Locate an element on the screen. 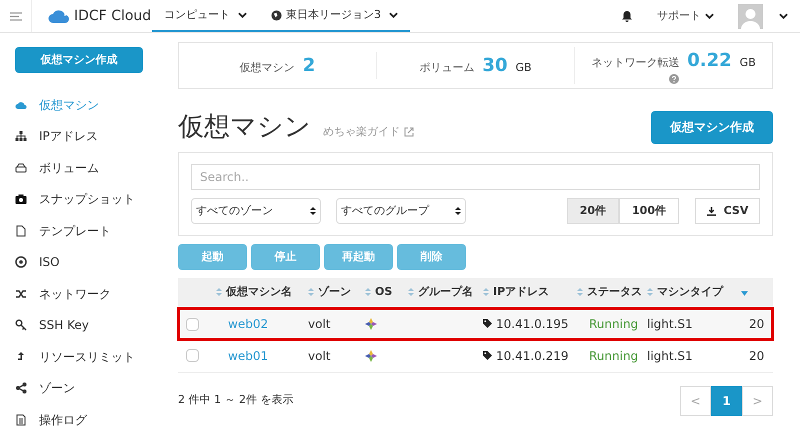 This screenshot has height=431, width=800. key-icon is located at coordinates (21, 325).